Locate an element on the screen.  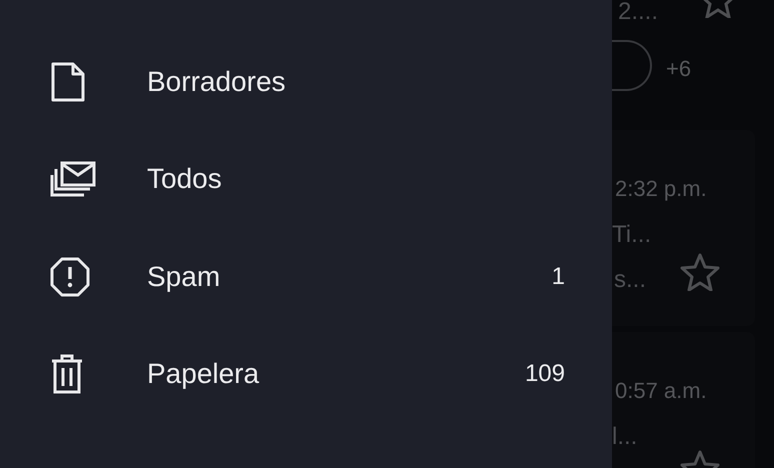
mail-time: 2:32 p.m. is located at coordinates (661, 189).